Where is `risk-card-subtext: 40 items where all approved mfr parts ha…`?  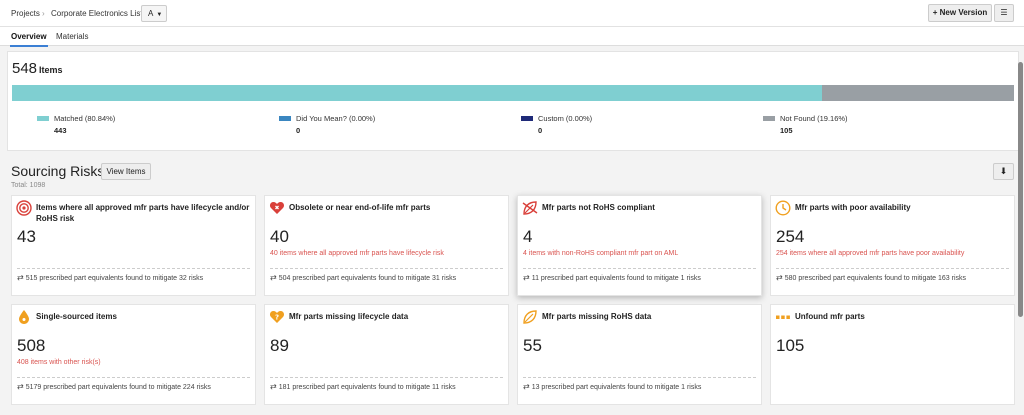
risk-card-subtext: 40 items where all approved mfr parts ha… is located at coordinates (357, 253).